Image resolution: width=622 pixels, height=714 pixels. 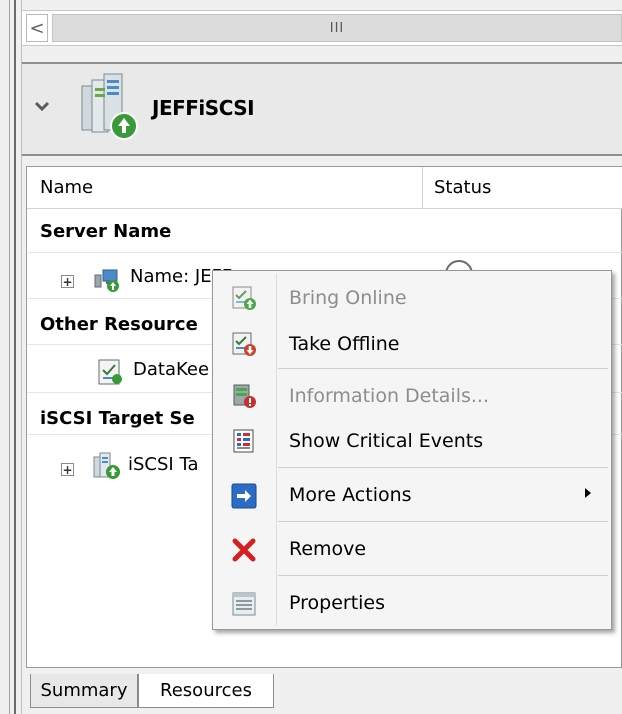 What do you see at coordinates (324, 188) in the screenshot?
I see `column-header-row` at bounding box center [324, 188].